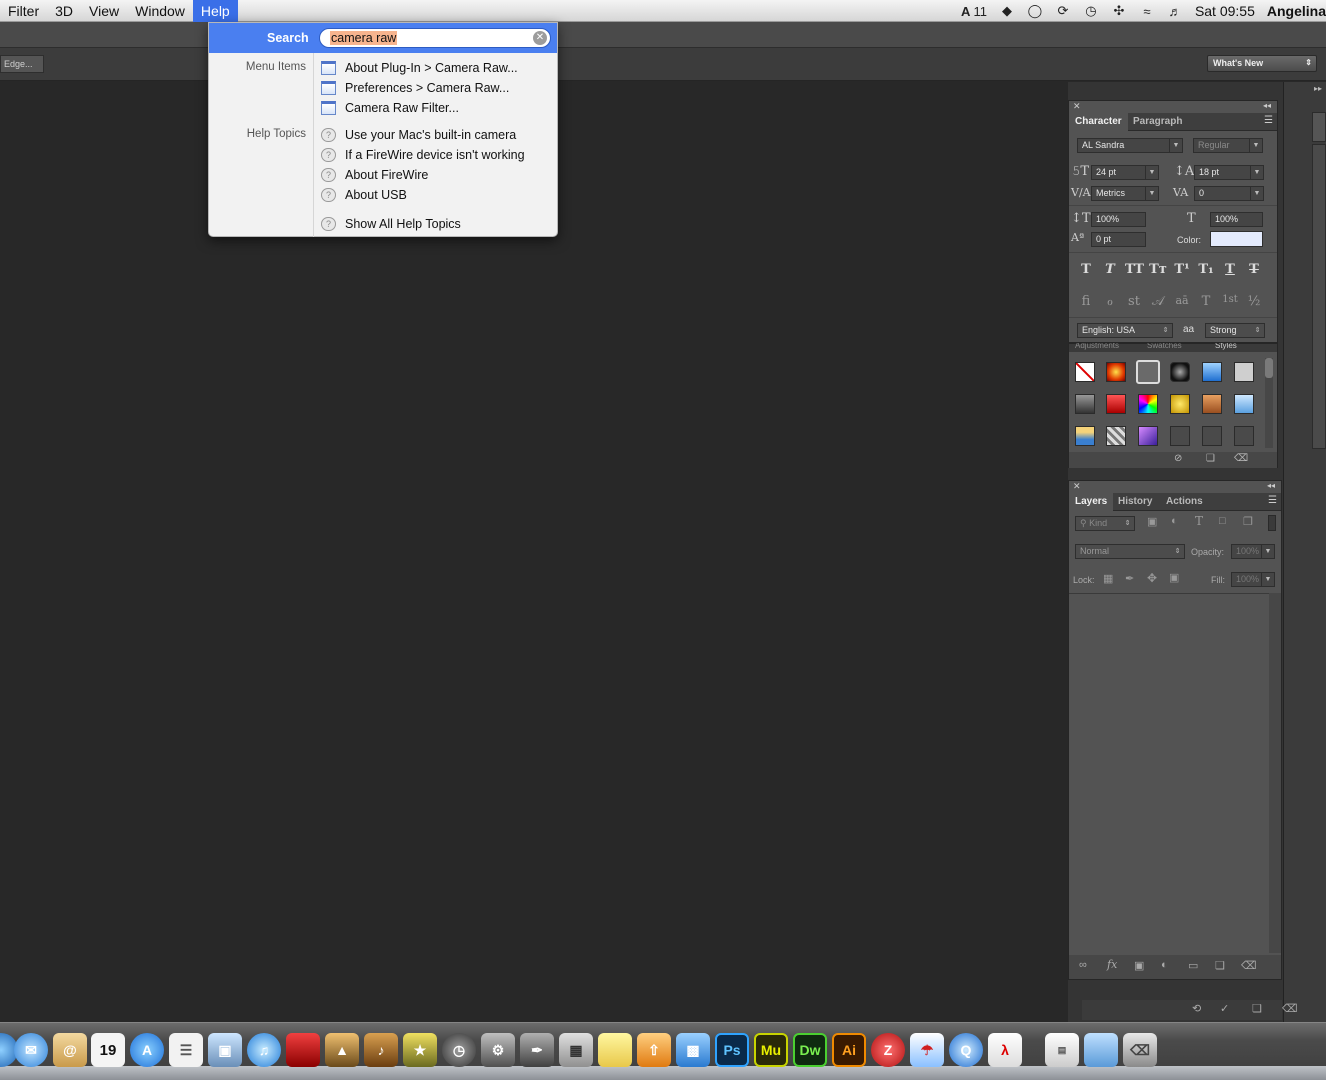  Describe the element at coordinates (1182, 269) in the screenshot. I see `superscript-button: T¹` at that location.